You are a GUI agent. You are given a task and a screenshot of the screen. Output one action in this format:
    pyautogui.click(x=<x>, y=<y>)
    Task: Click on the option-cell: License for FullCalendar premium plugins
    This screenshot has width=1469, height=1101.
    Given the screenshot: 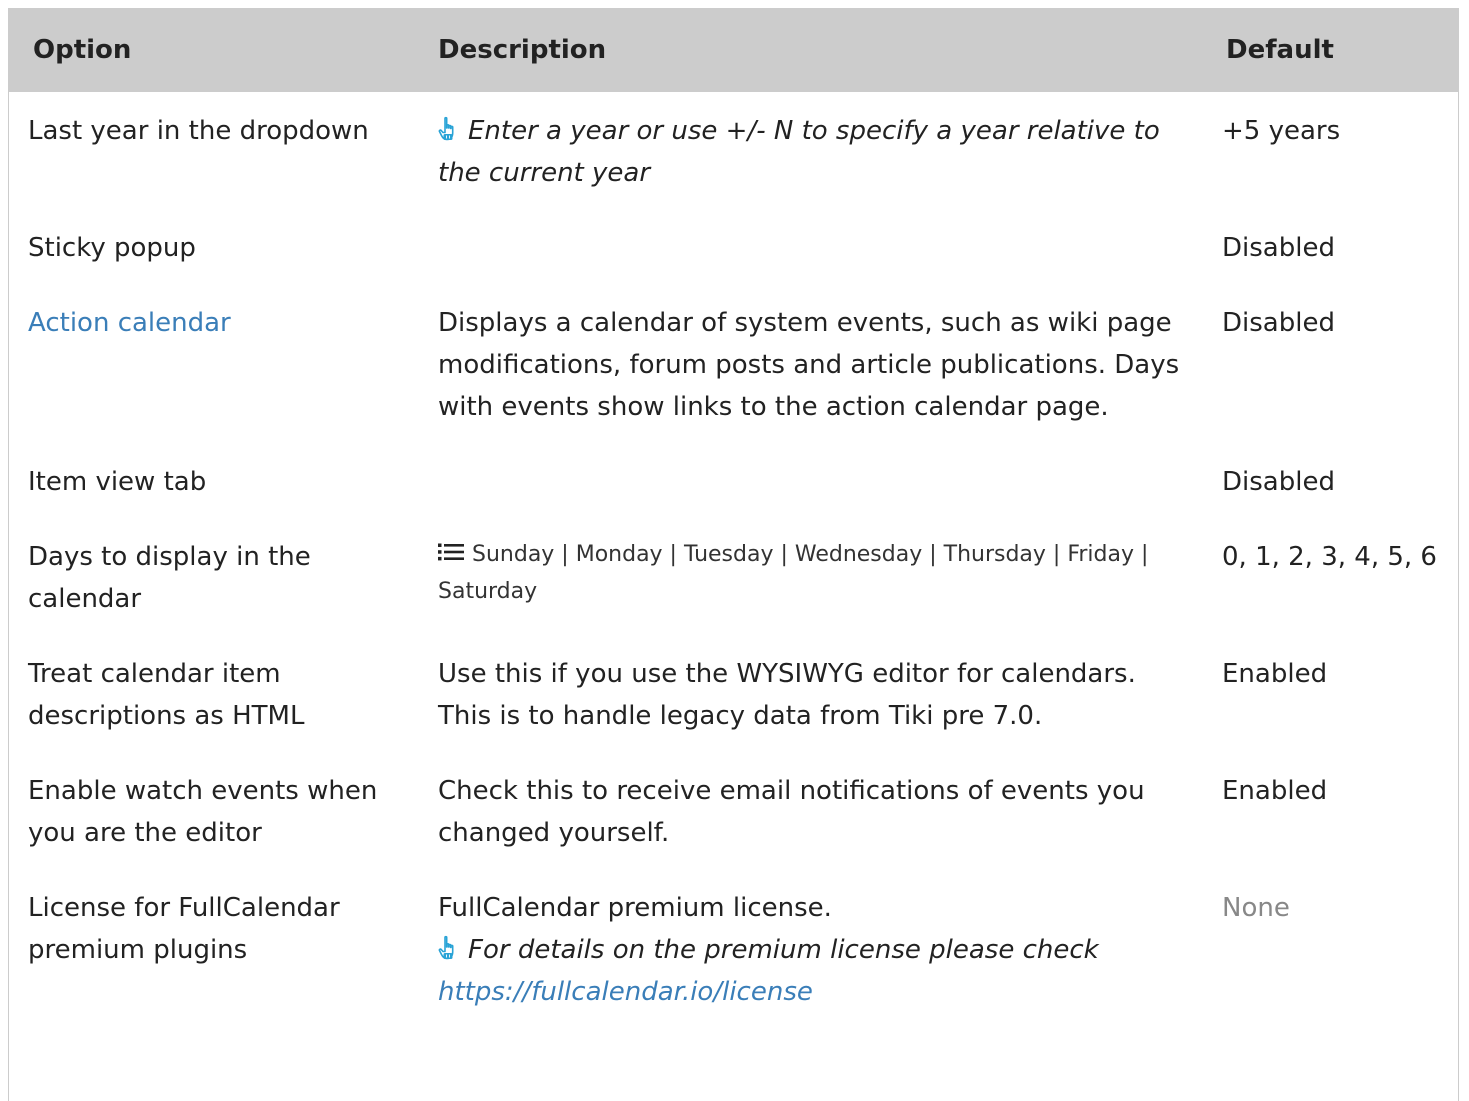 What is the action you would take?
    pyautogui.click(x=184, y=929)
    